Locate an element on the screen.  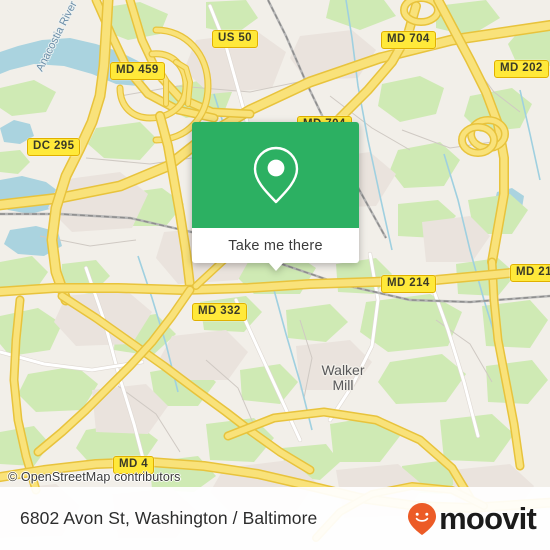
take-me-there-label: Take me there is located at coordinates (275, 245).